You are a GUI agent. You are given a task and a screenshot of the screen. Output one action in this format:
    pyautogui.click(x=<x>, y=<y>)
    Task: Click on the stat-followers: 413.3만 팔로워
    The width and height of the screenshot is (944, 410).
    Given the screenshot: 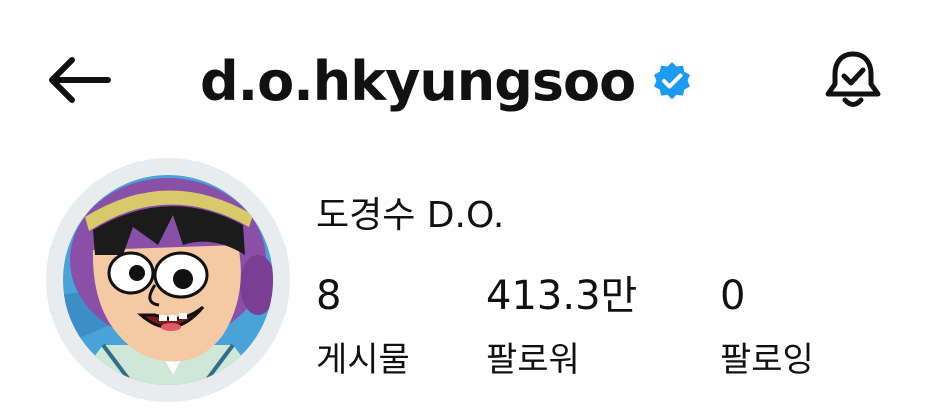 What is the action you would take?
    pyautogui.click(x=561, y=328)
    